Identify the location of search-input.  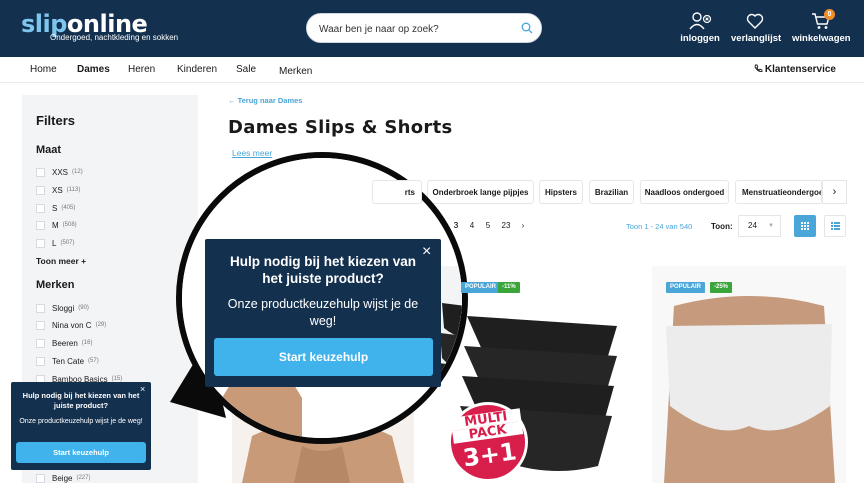
(419, 29).